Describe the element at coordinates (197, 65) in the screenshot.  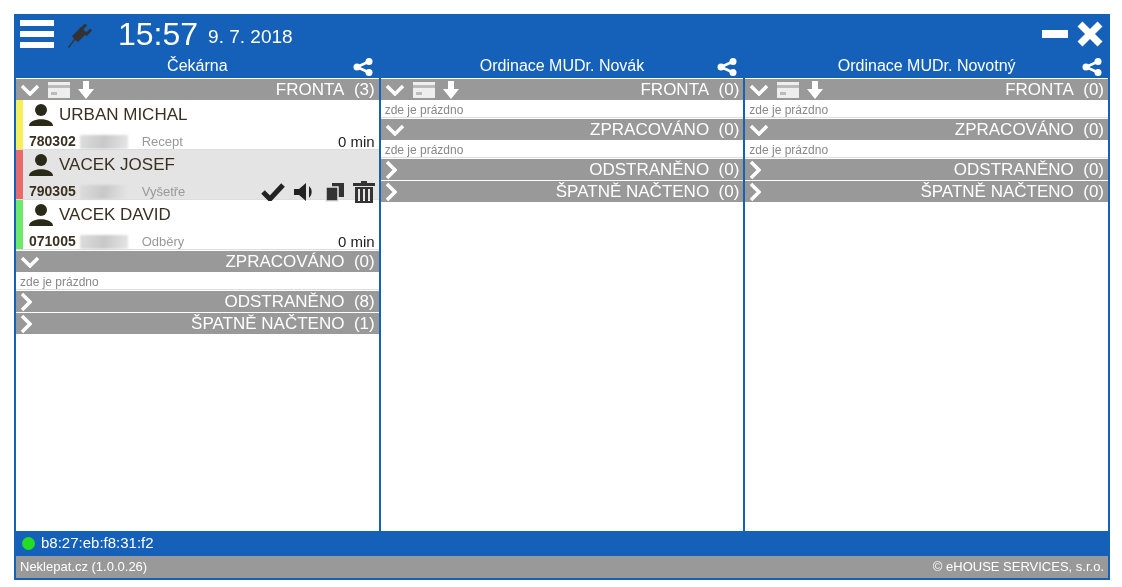
I see `column-title: Čekárna` at that location.